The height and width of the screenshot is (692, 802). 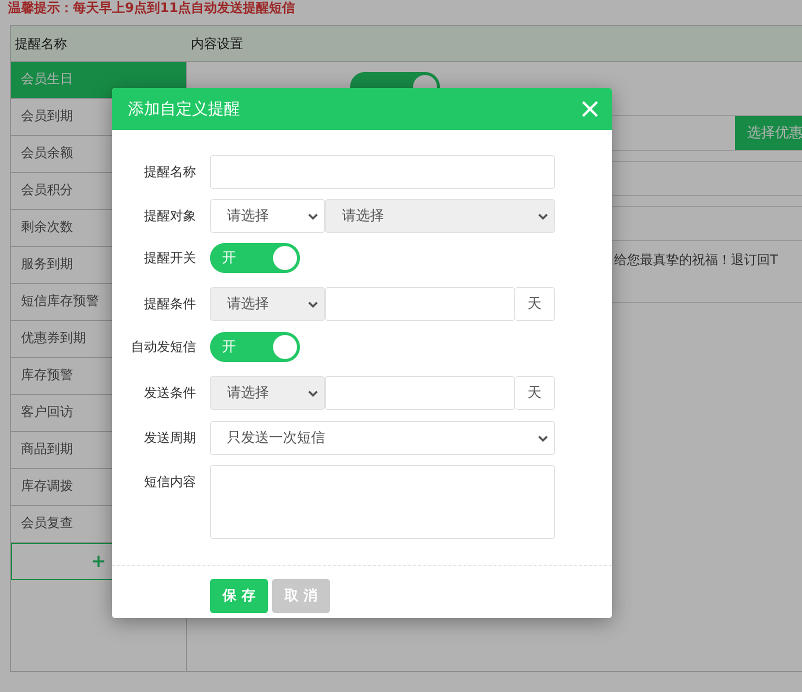 What do you see at coordinates (217, 44) in the screenshot?
I see `column-header: 内容设置` at bounding box center [217, 44].